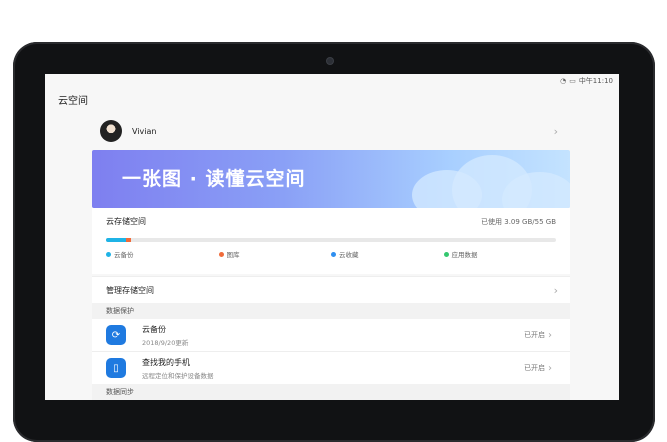 Image resolution: width=667 pixels, height=442 pixels. What do you see at coordinates (331, 335) in the screenshot?
I see `list-item-cloud-backup: ⟳ 云备份 2018/9/20更新 已开启 ›` at bounding box center [331, 335].